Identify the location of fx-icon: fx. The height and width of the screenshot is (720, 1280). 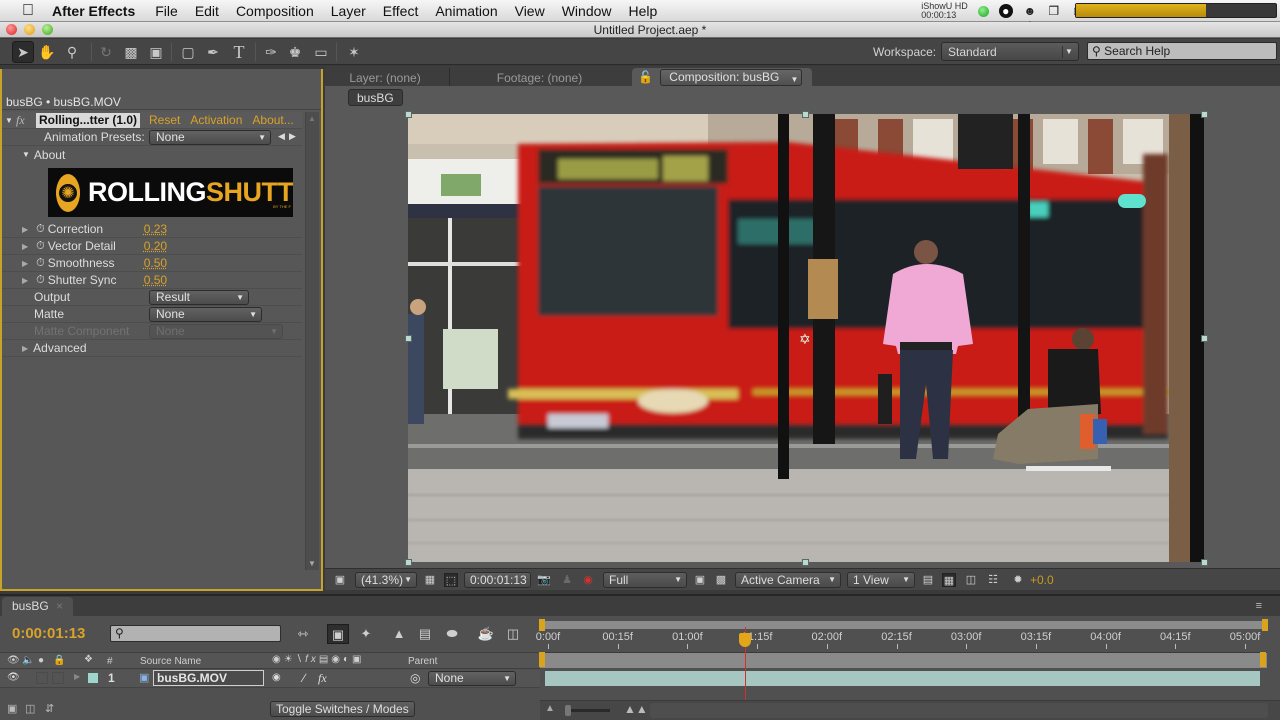
(26, 120).